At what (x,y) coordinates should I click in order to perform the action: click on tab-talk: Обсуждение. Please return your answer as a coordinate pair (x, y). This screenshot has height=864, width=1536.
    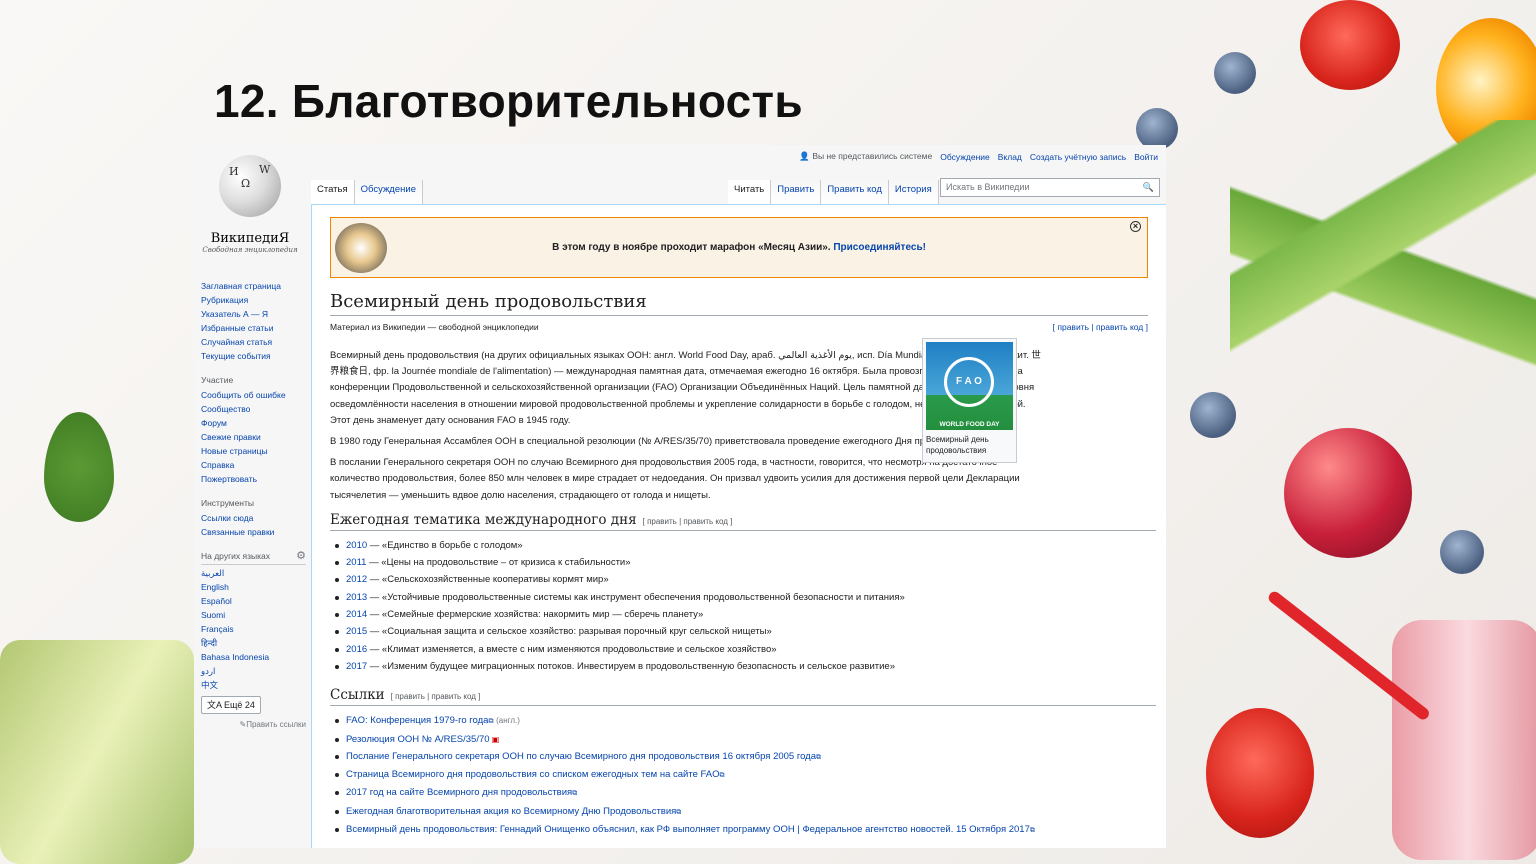
    Looking at the image, I should click on (388, 192).